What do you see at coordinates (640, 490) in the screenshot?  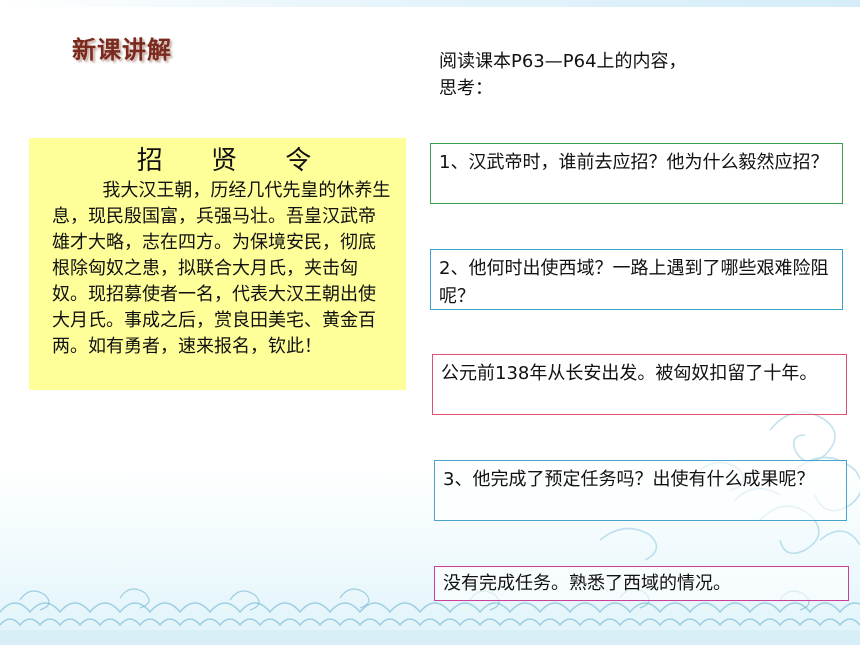 I see `question-3-box: 3、他完成了预定任务吗？出使有什么成果呢？` at bounding box center [640, 490].